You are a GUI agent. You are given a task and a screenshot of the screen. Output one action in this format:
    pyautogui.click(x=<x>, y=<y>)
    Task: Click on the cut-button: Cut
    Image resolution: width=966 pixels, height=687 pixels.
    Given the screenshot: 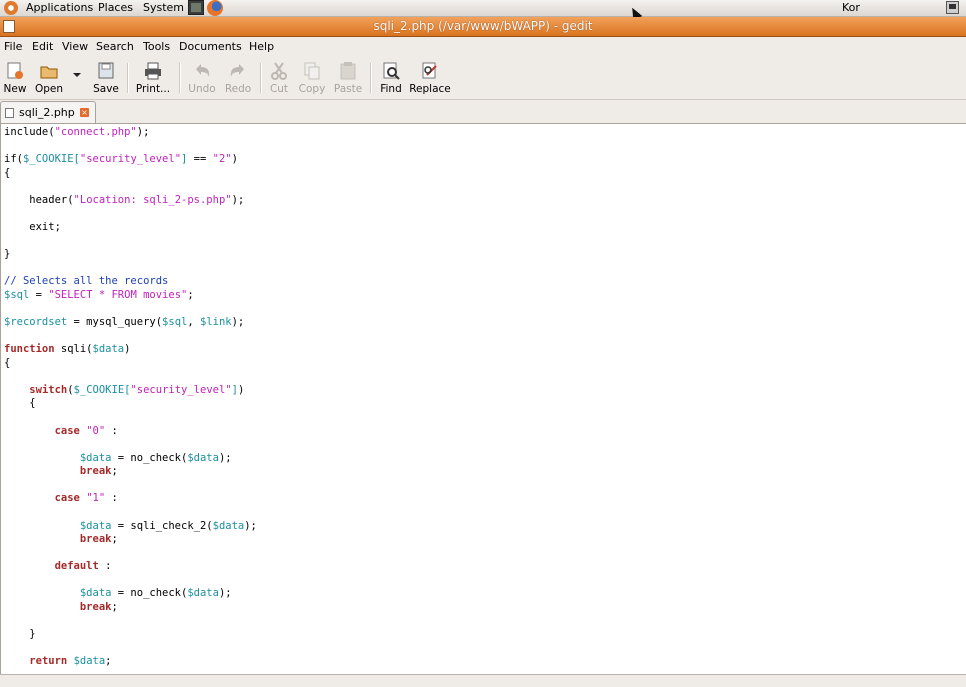 What is the action you would take?
    pyautogui.click(x=279, y=79)
    